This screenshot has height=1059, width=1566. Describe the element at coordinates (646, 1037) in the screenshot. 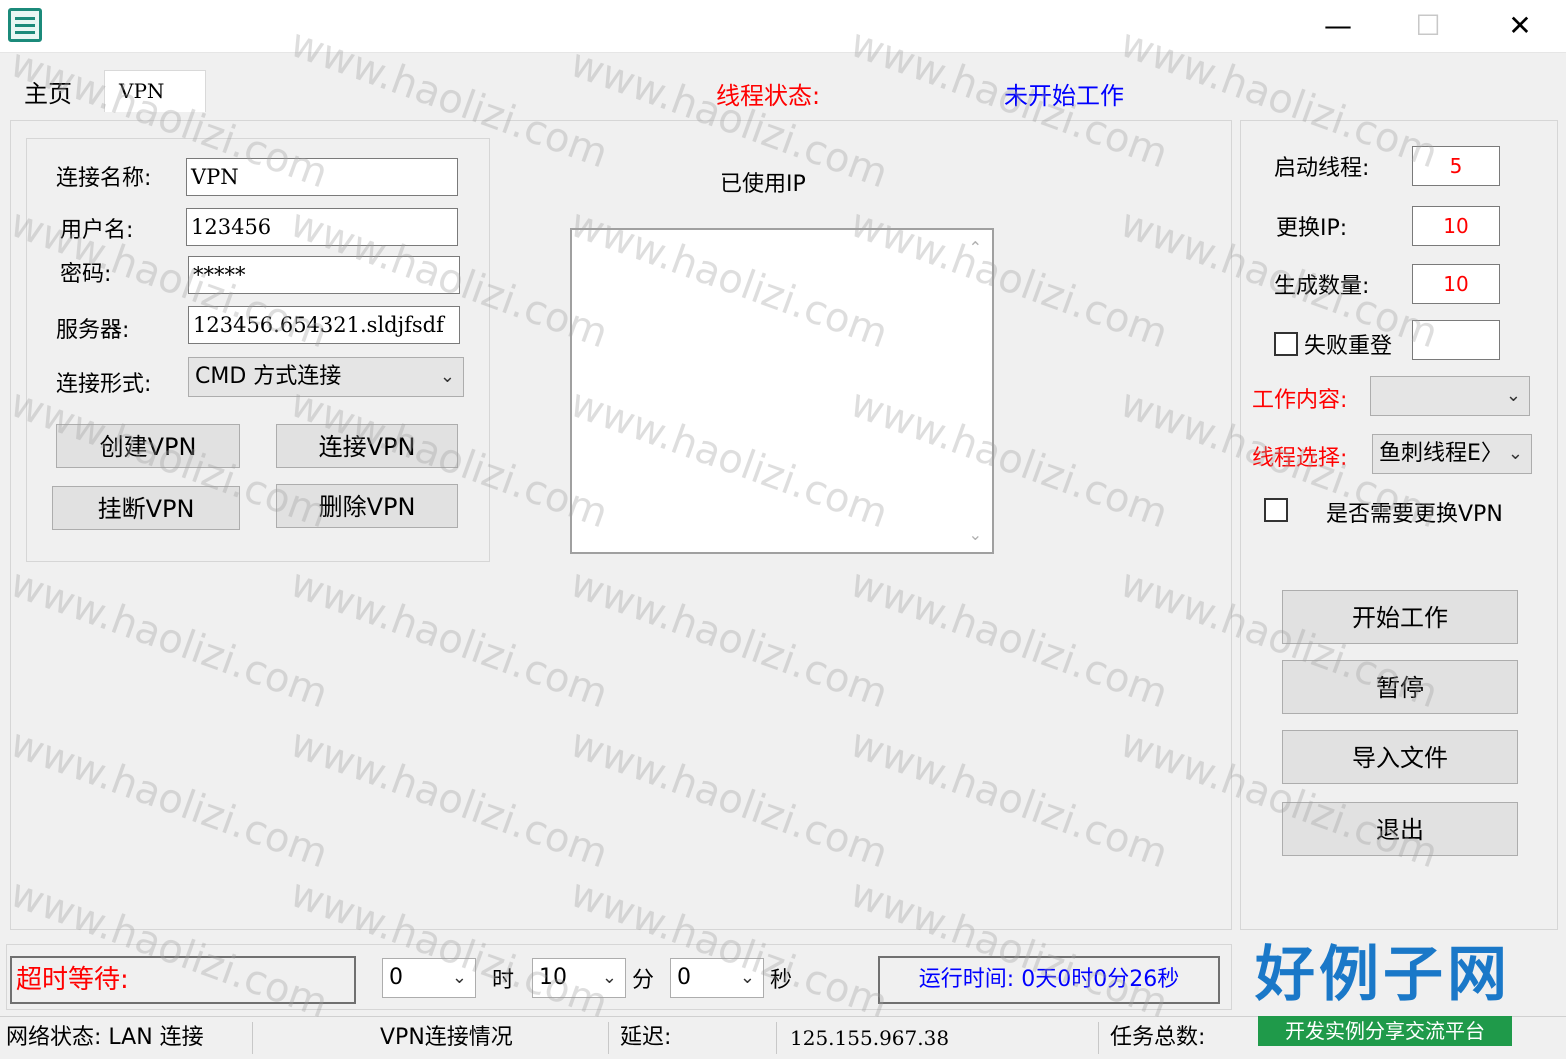

I see `latency-label: 延迟:` at that location.